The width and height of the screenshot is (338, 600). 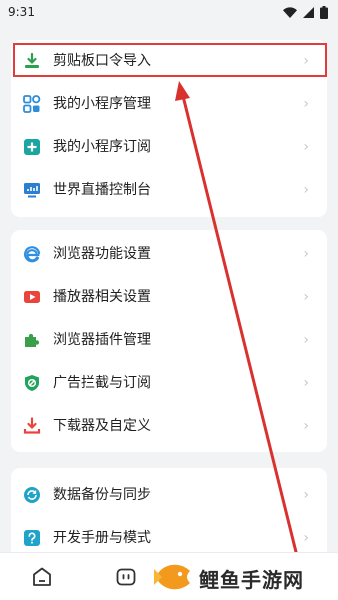 What do you see at coordinates (324, 12) in the screenshot?
I see `battery-icon` at bounding box center [324, 12].